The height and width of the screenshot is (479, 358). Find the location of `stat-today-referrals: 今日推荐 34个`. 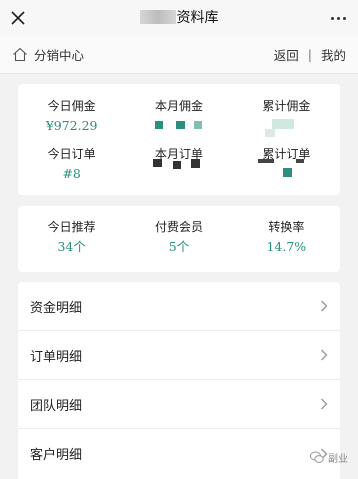

stat-today-referrals: 今日推荐 34个 is located at coordinates (71, 237).